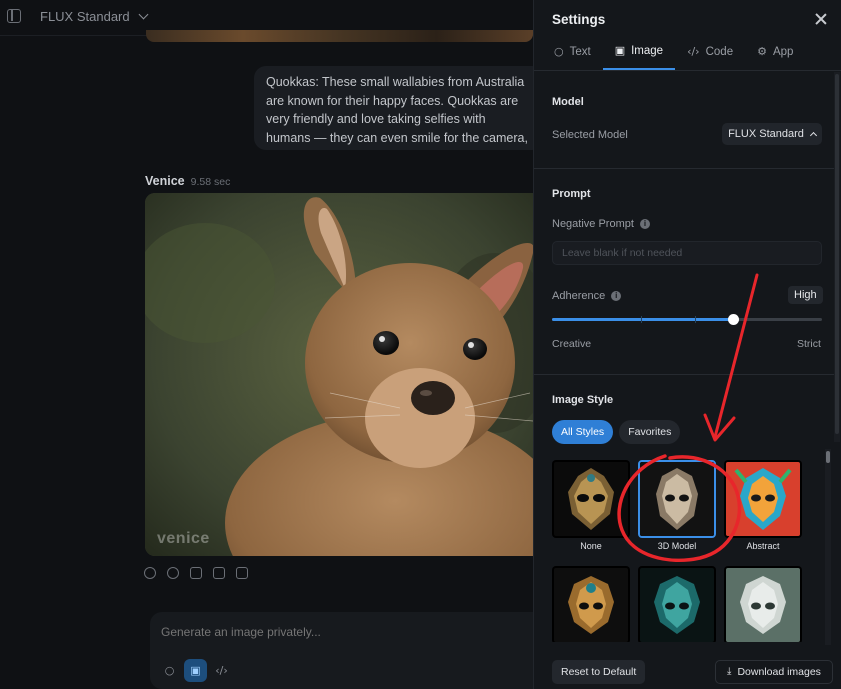  I want to click on tab-image: ▣ Image, so click(639, 51).